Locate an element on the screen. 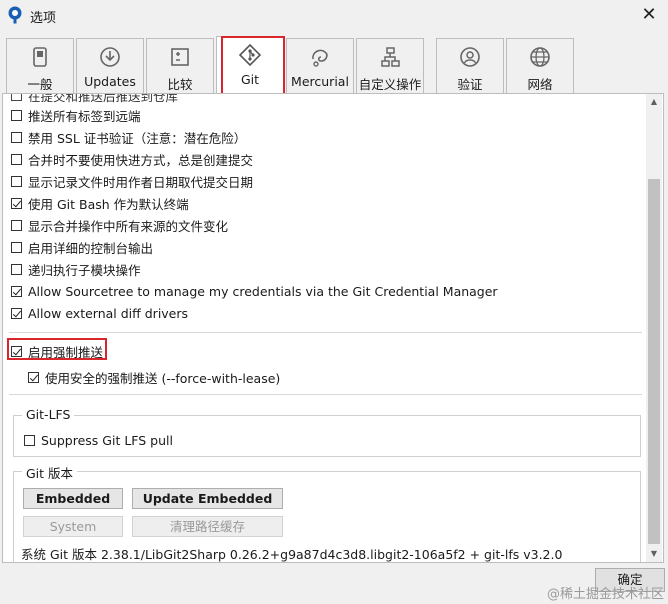 The image size is (668, 604). embedded-button: Embedded is located at coordinates (73, 498).